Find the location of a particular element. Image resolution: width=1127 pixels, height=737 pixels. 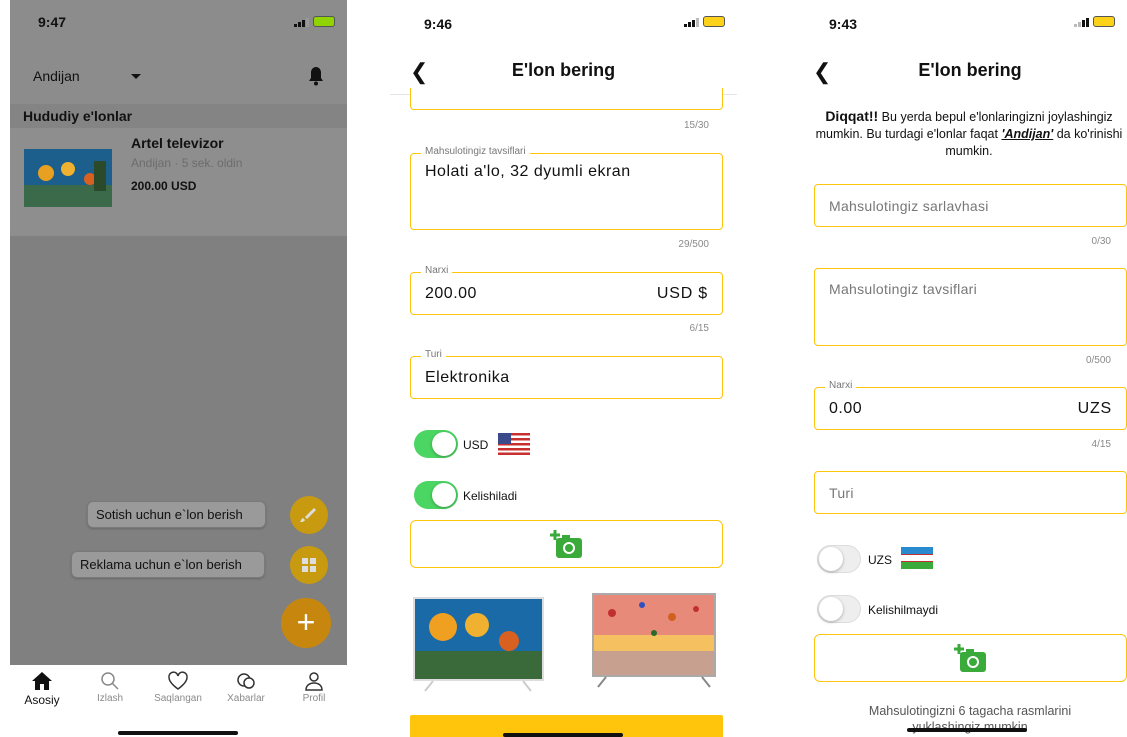

tab-saved: Saqlangan is located at coordinates (178, 685).